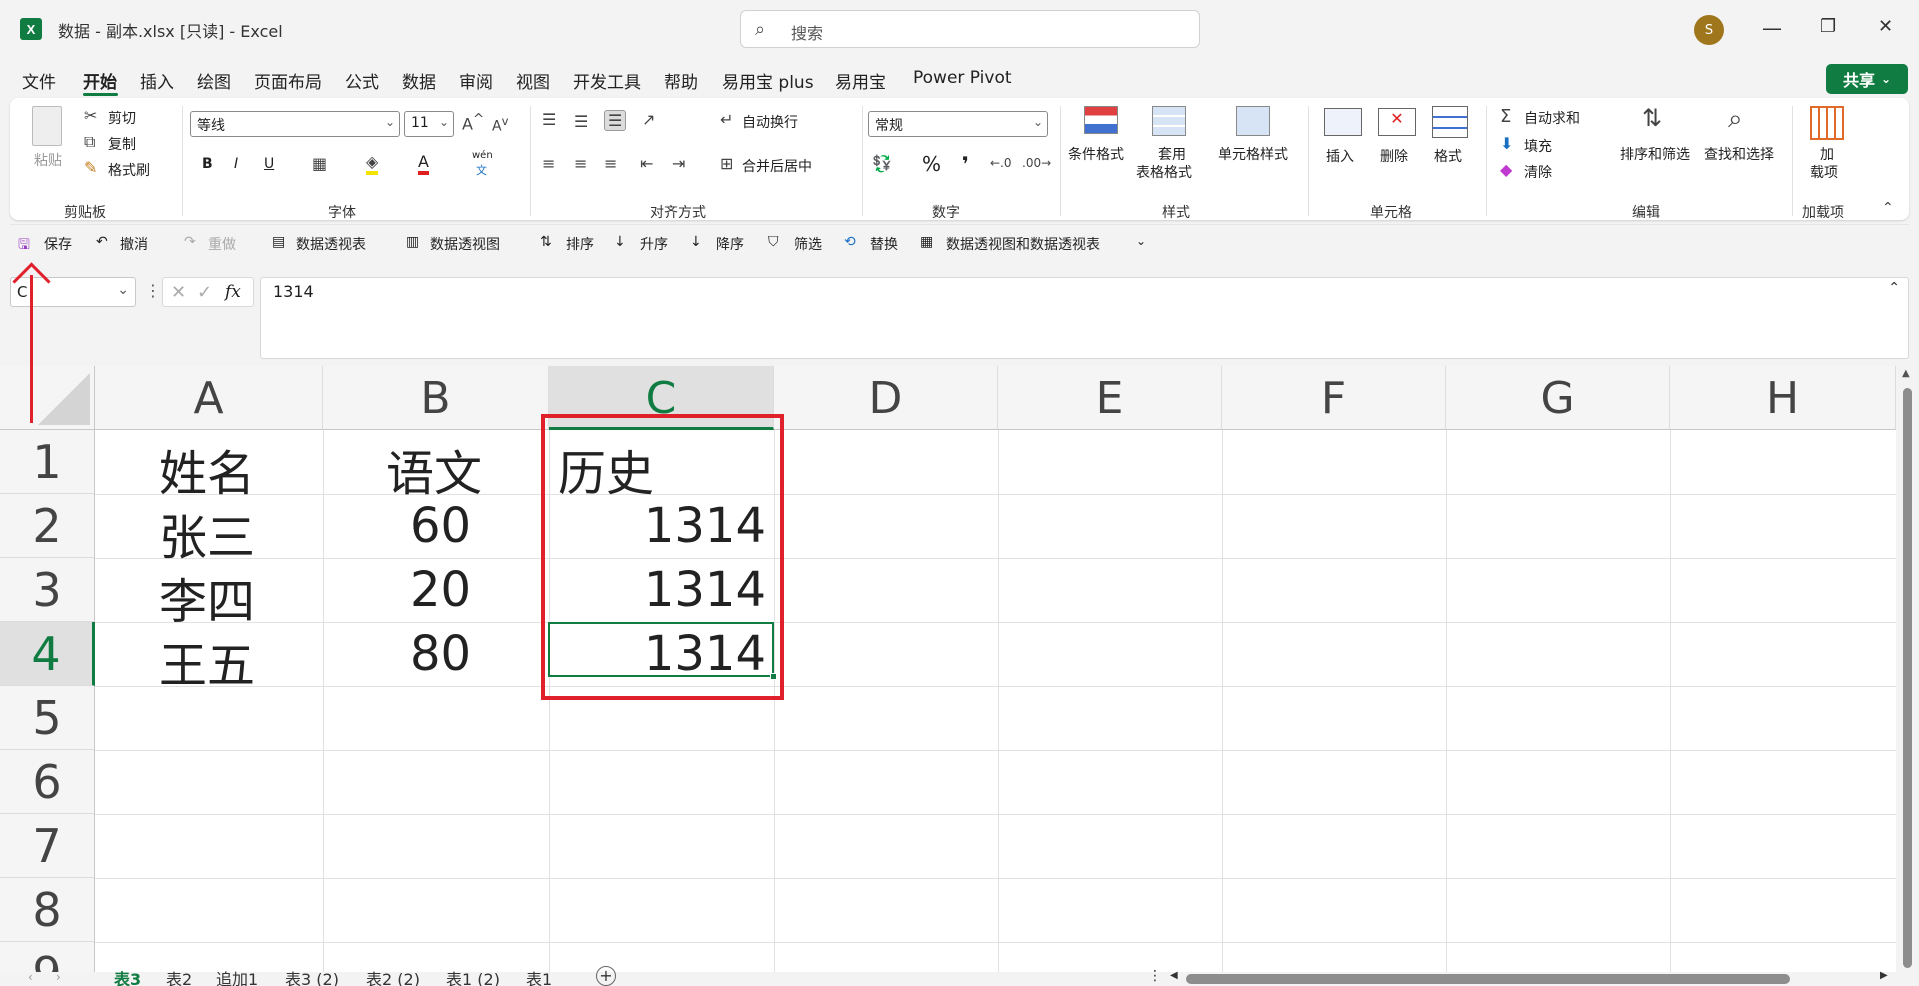 The height and width of the screenshot is (986, 1919). Describe the element at coordinates (47, 718) in the screenshot. I see `row-header-5: 5` at that location.